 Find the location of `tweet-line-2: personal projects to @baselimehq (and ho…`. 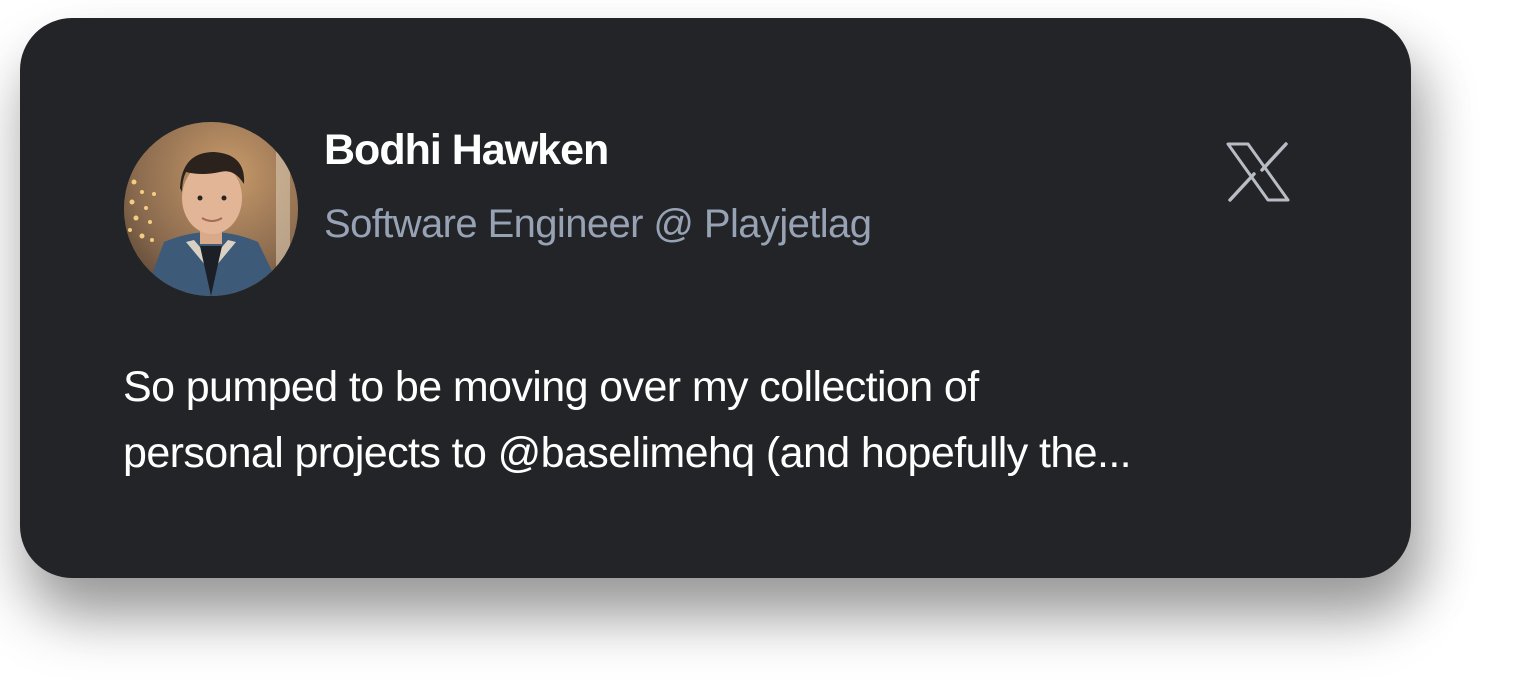

tweet-line-2: personal projects to @baselimehq (and ho… is located at coordinates (627, 453).